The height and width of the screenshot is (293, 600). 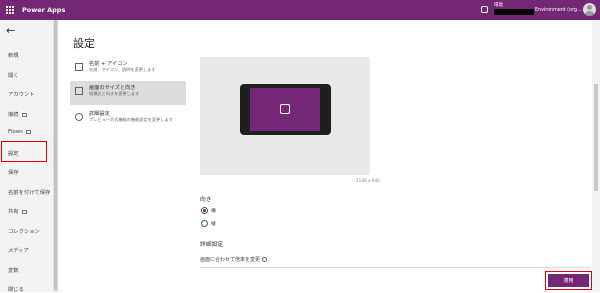 What do you see at coordinates (13, 212) in the screenshot?
I see `sidebar-item-label: 共有` at bounding box center [13, 212].